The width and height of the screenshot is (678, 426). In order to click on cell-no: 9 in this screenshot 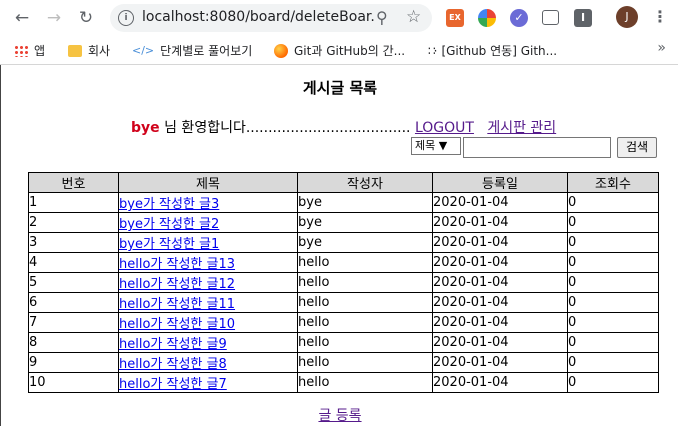, I will do `click(73, 362)`.